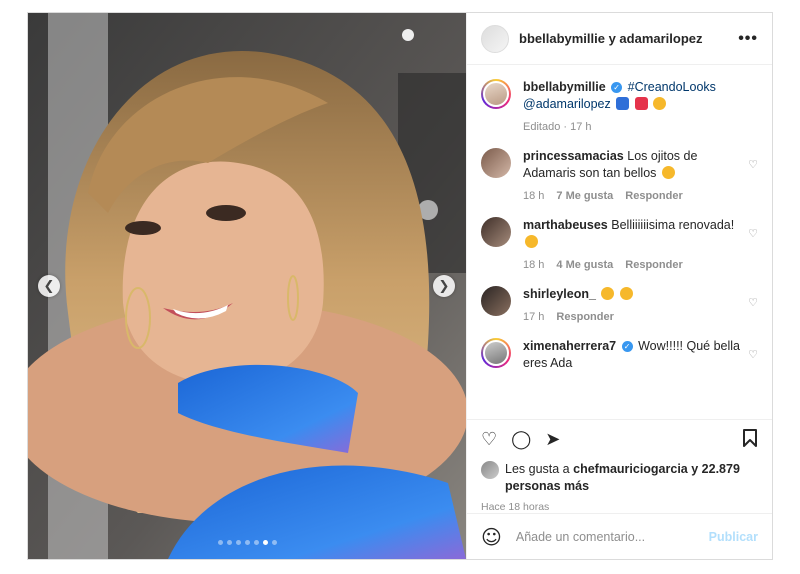  Describe the element at coordinates (515, 507) in the screenshot. I see `post-time: Hace 18 horas` at that location.